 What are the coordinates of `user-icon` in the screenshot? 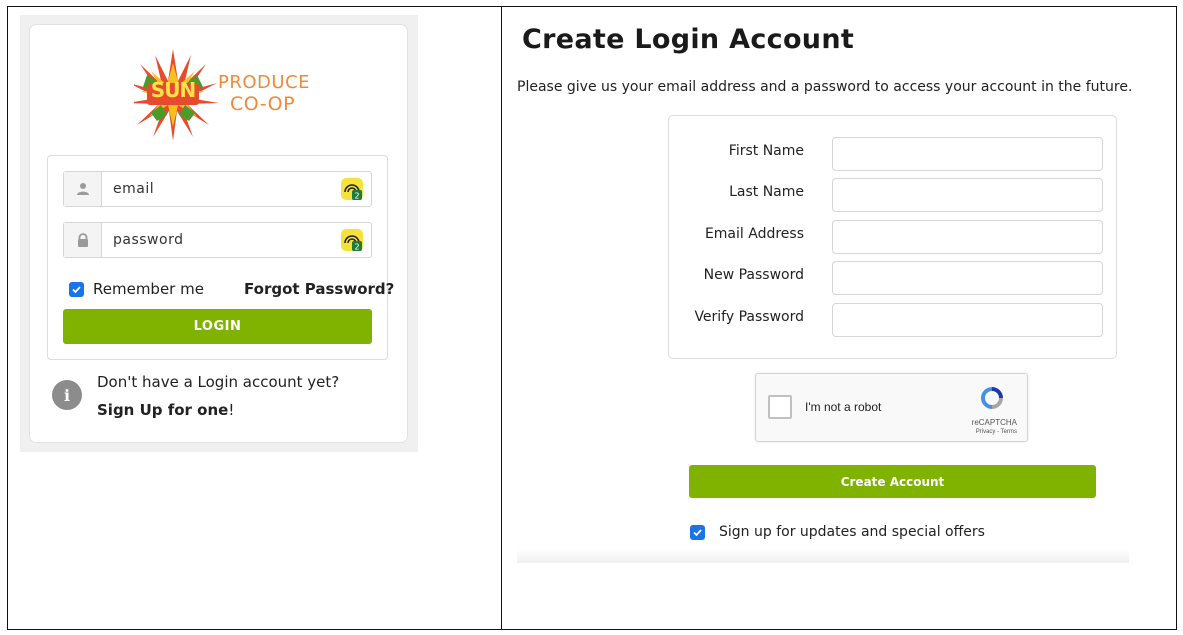 It's located at (83, 189).